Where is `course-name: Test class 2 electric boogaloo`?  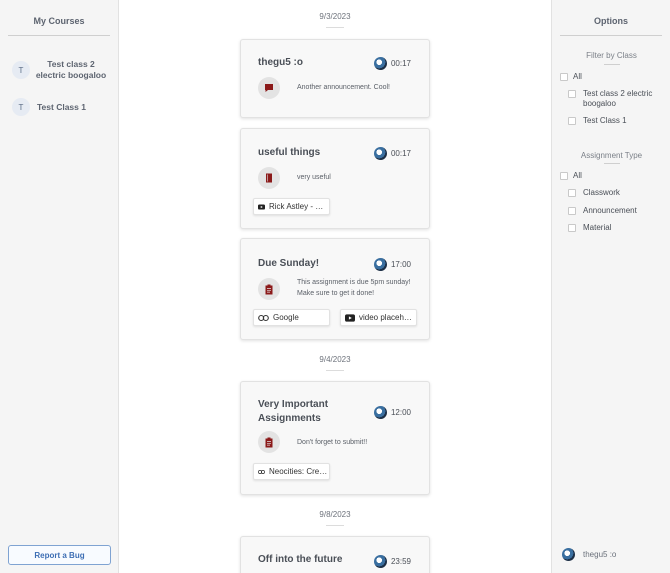 course-name: Test class 2 electric boogaloo is located at coordinates (71, 69).